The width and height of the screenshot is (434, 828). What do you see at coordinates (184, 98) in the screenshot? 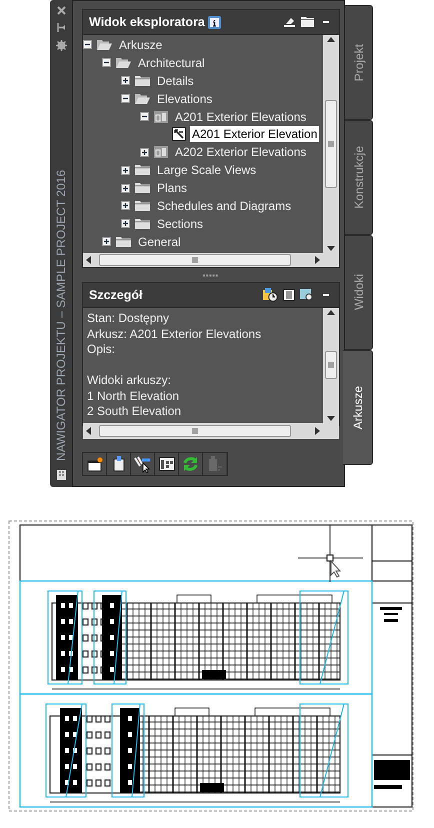
I see `tree-item: Elevations` at bounding box center [184, 98].